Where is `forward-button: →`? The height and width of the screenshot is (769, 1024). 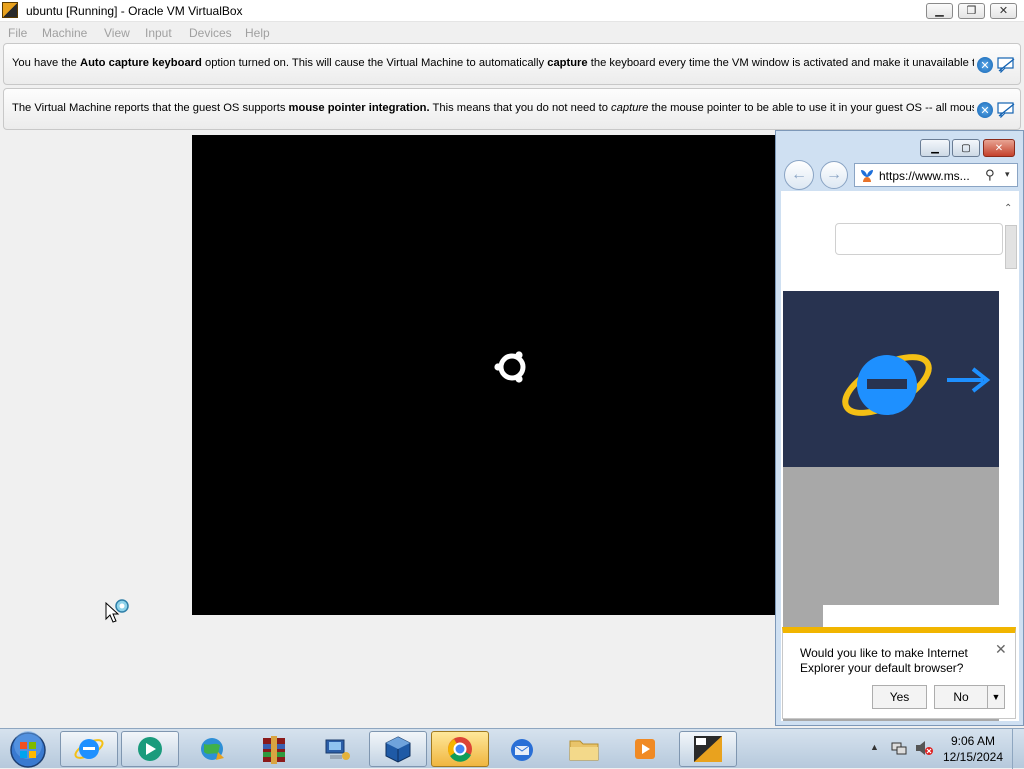
forward-button: → is located at coordinates (834, 175).